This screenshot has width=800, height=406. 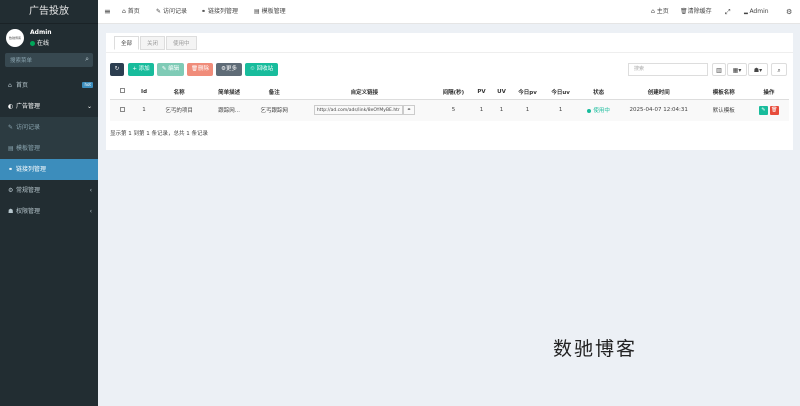 I want to click on sidebar-item-link-management: ⚭ 链接列管理, so click(x=49, y=169).